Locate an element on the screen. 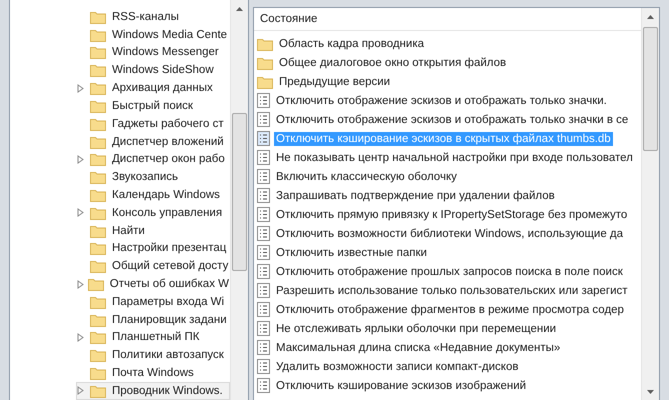 The image size is (669, 400). list-row: Отключить прямую привязку к IPropertySetStorage без промежуто is located at coordinates (447, 214).